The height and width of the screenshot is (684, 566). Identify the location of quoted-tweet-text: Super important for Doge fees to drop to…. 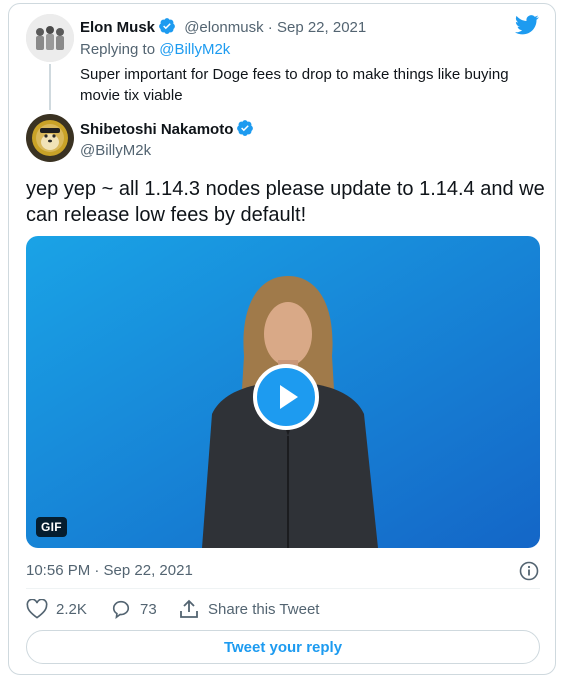
(294, 85).